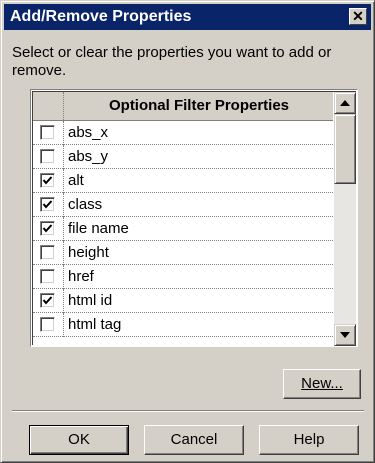 The height and width of the screenshot is (463, 375). I want to click on cancel-button-label: Cancel, so click(194, 439).